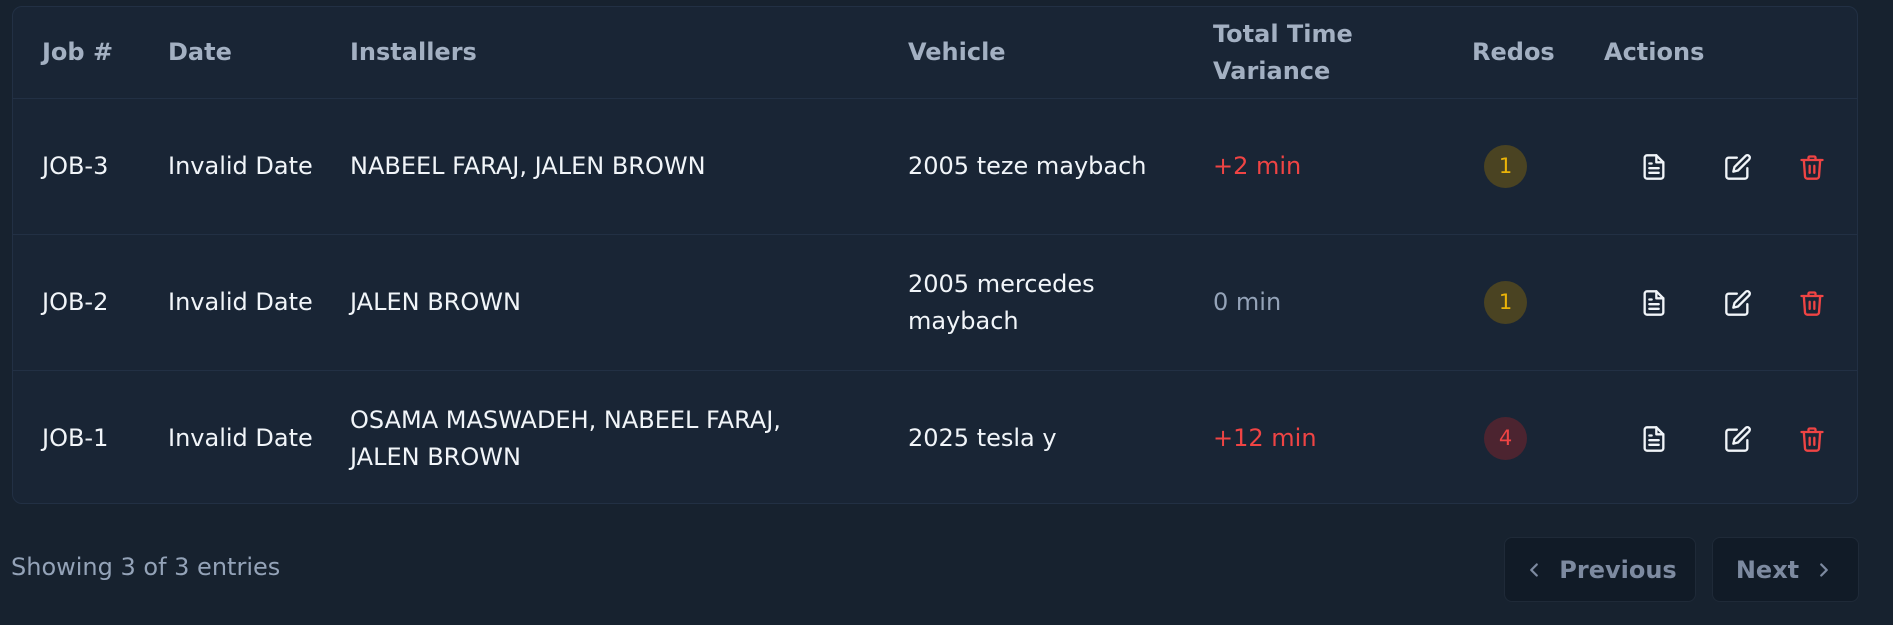 This screenshot has width=1893, height=625. I want to click on job-vehicle: 2025 tesla y, so click(982, 438).